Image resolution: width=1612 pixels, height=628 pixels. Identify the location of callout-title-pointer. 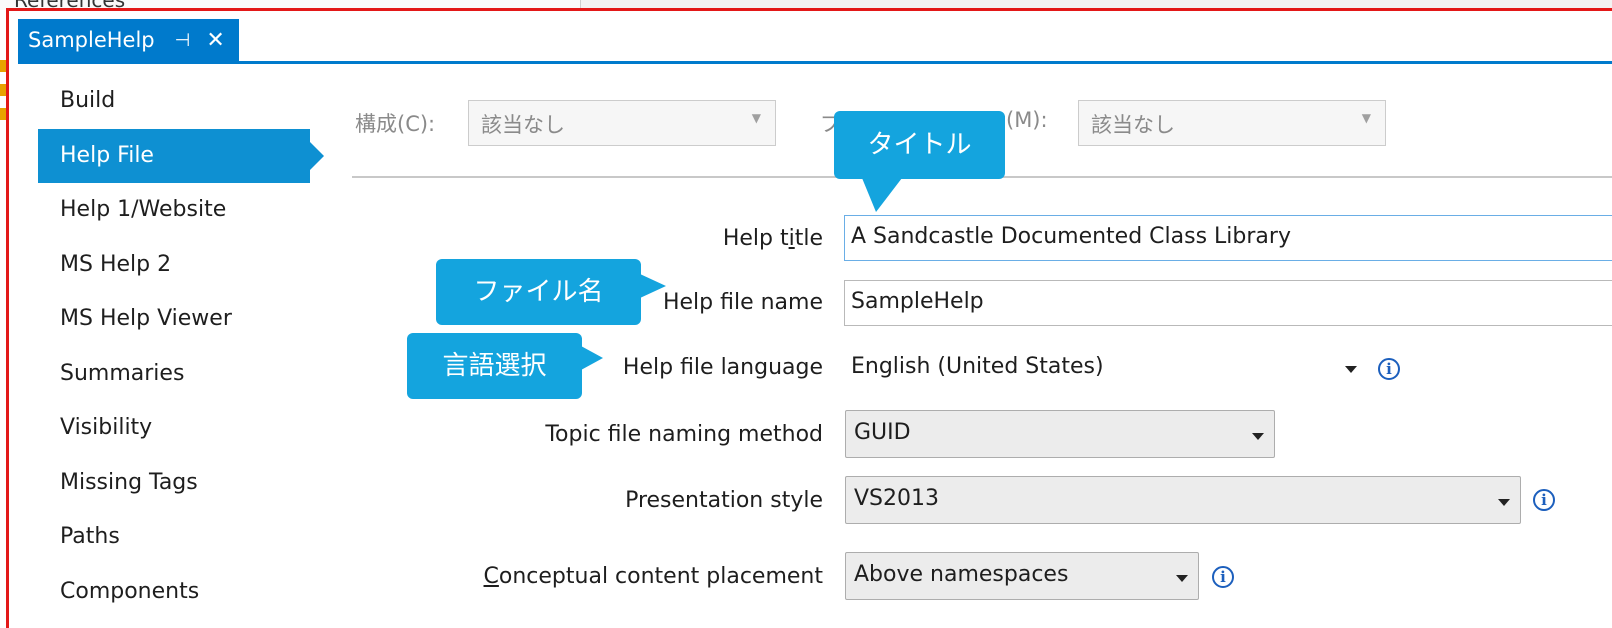
(882, 195).